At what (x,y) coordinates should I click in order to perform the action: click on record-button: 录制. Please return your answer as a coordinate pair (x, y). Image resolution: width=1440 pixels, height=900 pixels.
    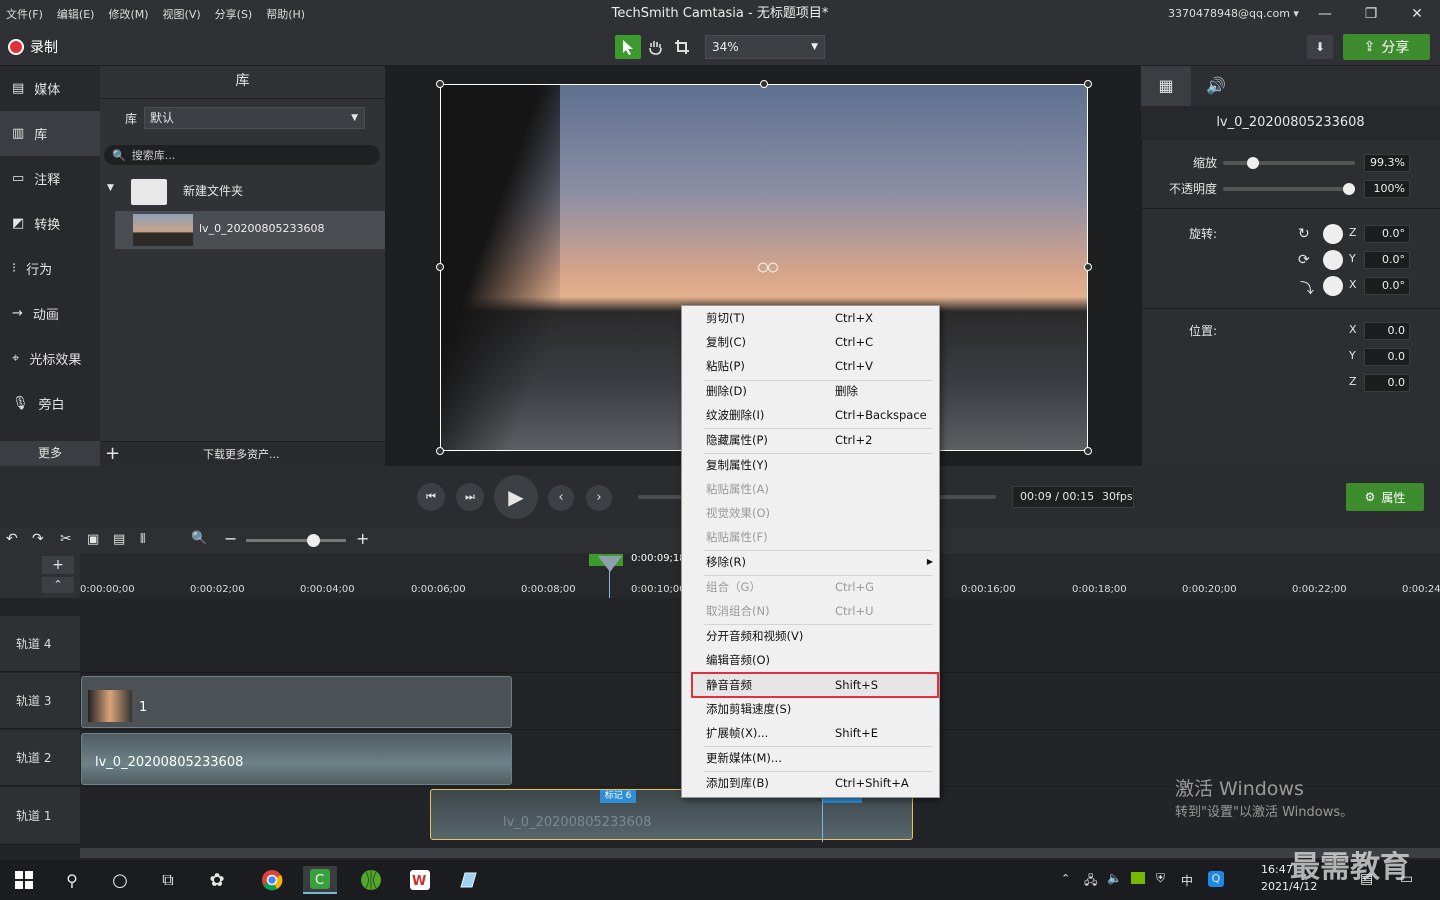
    Looking at the image, I should click on (33, 47).